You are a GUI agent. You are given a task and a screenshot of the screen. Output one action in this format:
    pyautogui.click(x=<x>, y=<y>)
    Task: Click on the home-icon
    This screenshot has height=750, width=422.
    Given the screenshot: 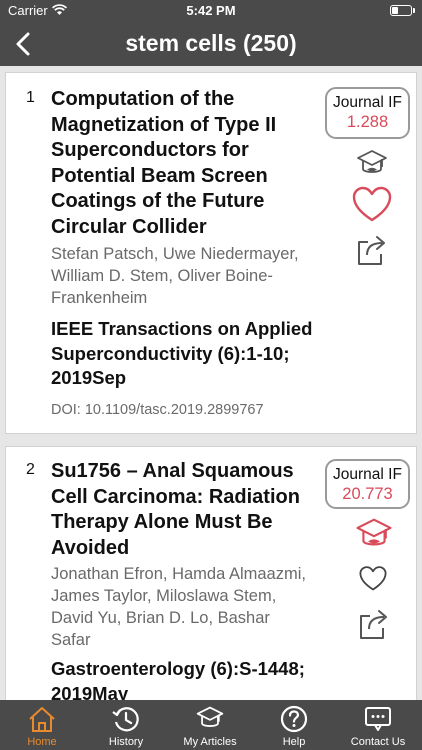 What is the action you would take?
    pyautogui.click(x=42, y=719)
    